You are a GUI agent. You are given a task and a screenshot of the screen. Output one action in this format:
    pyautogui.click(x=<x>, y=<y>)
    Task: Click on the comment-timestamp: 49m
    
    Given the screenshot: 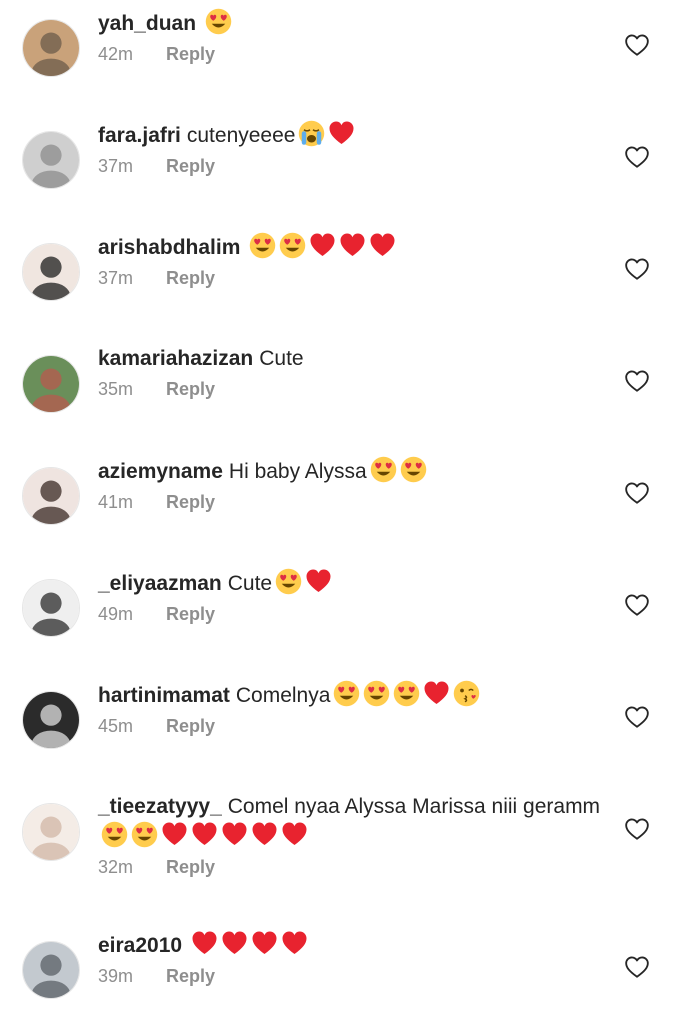 What is the action you would take?
    pyautogui.click(x=116, y=614)
    